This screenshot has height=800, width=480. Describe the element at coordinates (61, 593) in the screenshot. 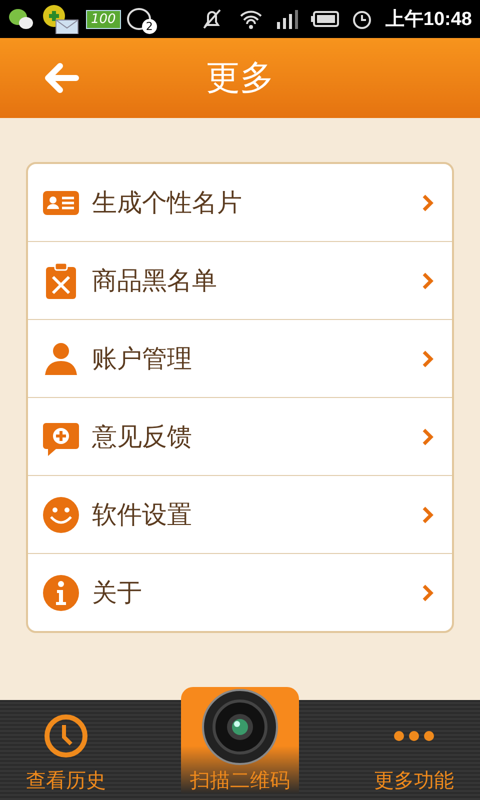

I see `info-icon` at that location.